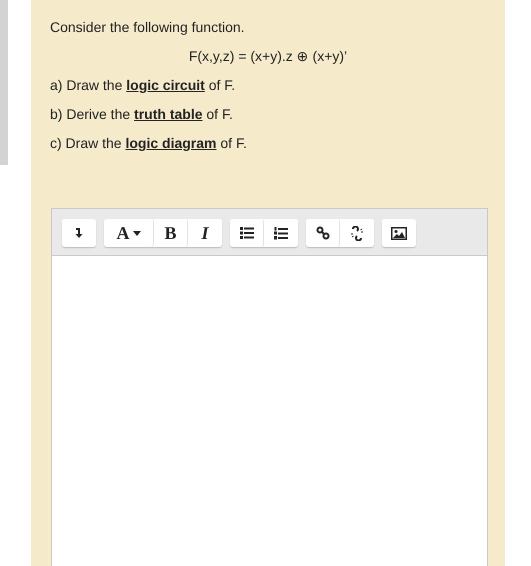 Image resolution: width=531 pixels, height=566 pixels. I want to click on bullet-list-icon, so click(247, 233).